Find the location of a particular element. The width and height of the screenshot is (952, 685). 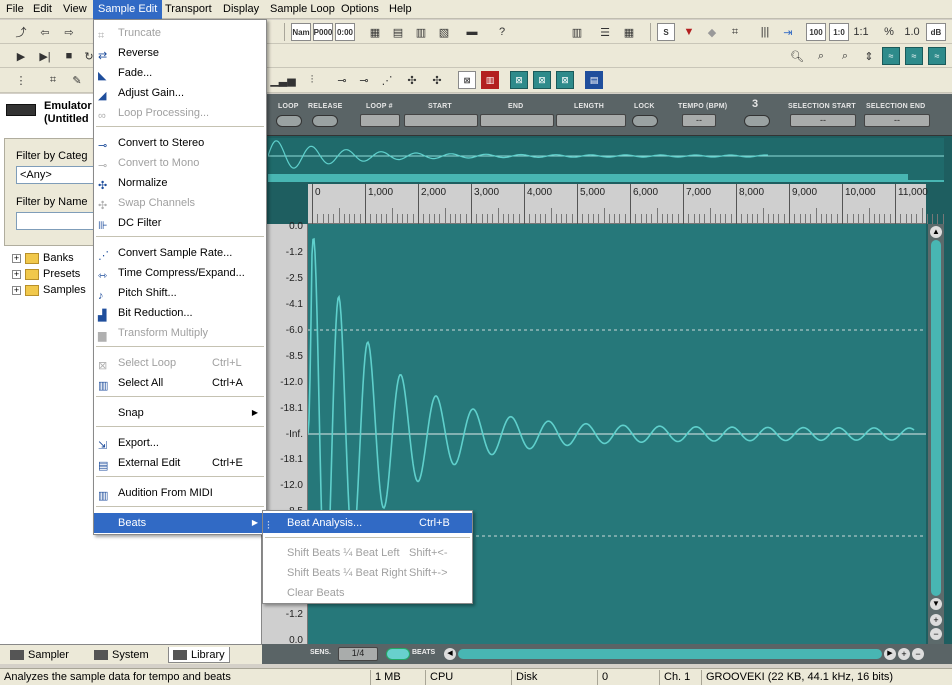

pencil-icon: ✎ is located at coordinates (77, 80).